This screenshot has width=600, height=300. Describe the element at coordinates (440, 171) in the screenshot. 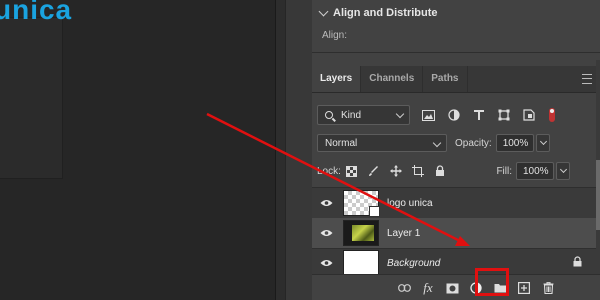

I see `lock-all-icon` at that location.